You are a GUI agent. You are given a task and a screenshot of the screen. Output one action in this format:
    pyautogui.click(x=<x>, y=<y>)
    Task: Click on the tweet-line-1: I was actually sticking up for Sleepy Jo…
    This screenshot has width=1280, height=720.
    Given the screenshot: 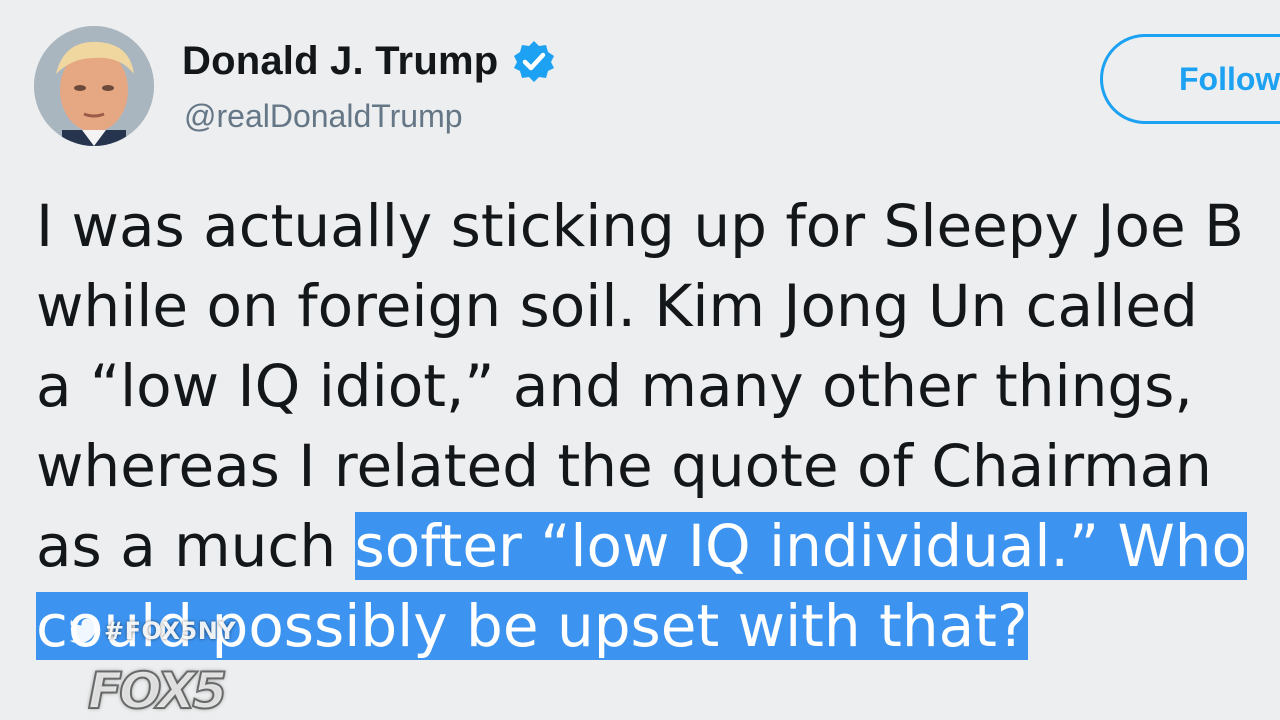 What is the action you would take?
    pyautogui.click(x=658, y=226)
    